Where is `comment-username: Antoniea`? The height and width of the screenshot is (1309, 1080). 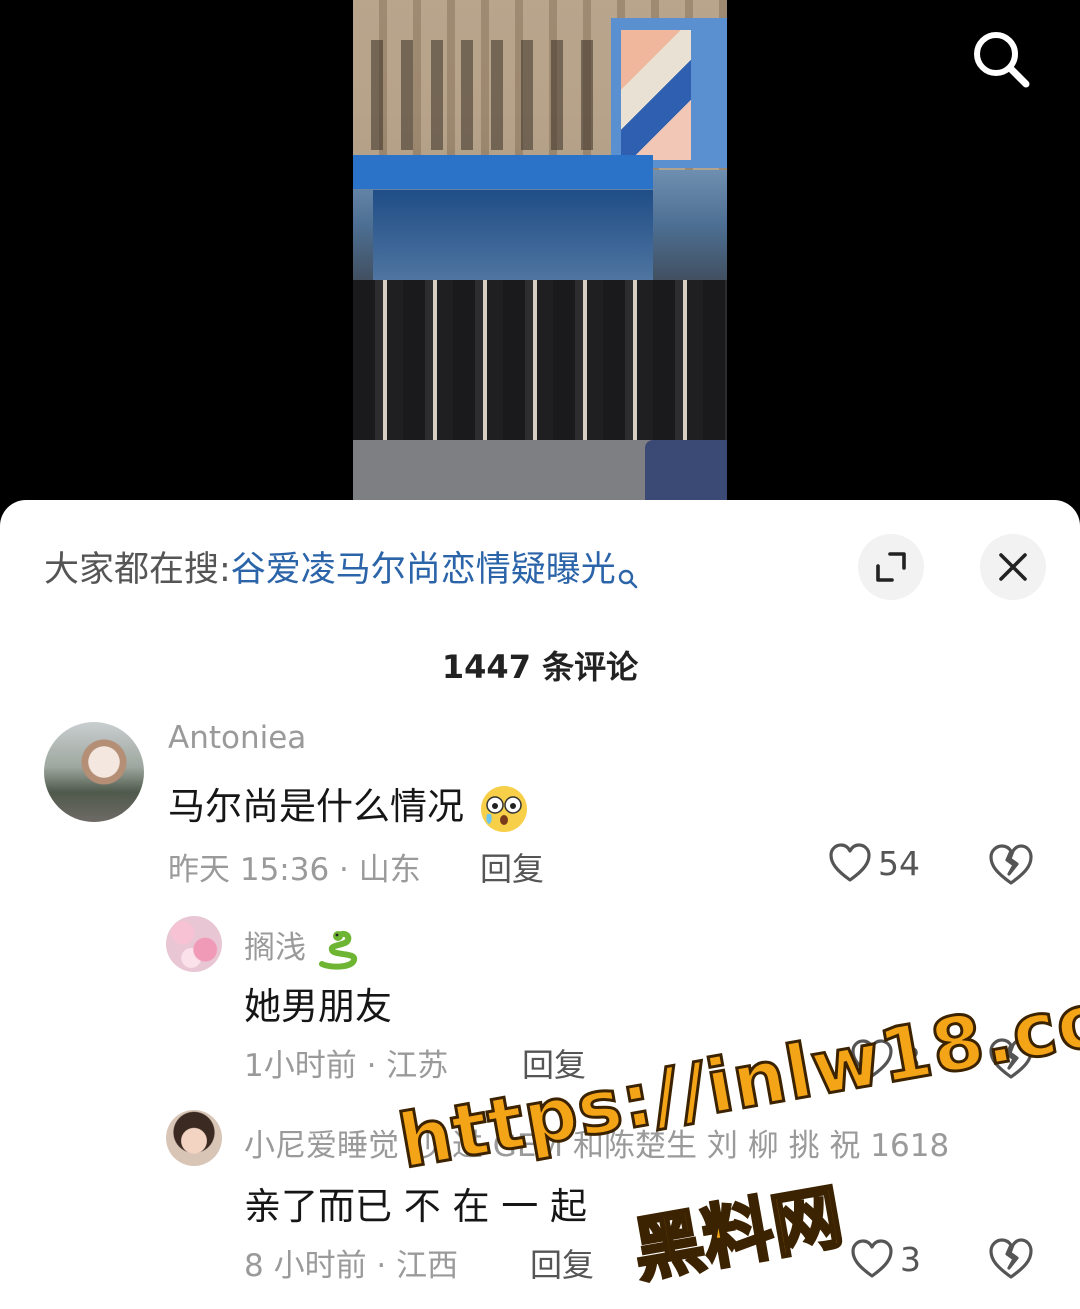
comment-username: Antoniea is located at coordinates (237, 738).